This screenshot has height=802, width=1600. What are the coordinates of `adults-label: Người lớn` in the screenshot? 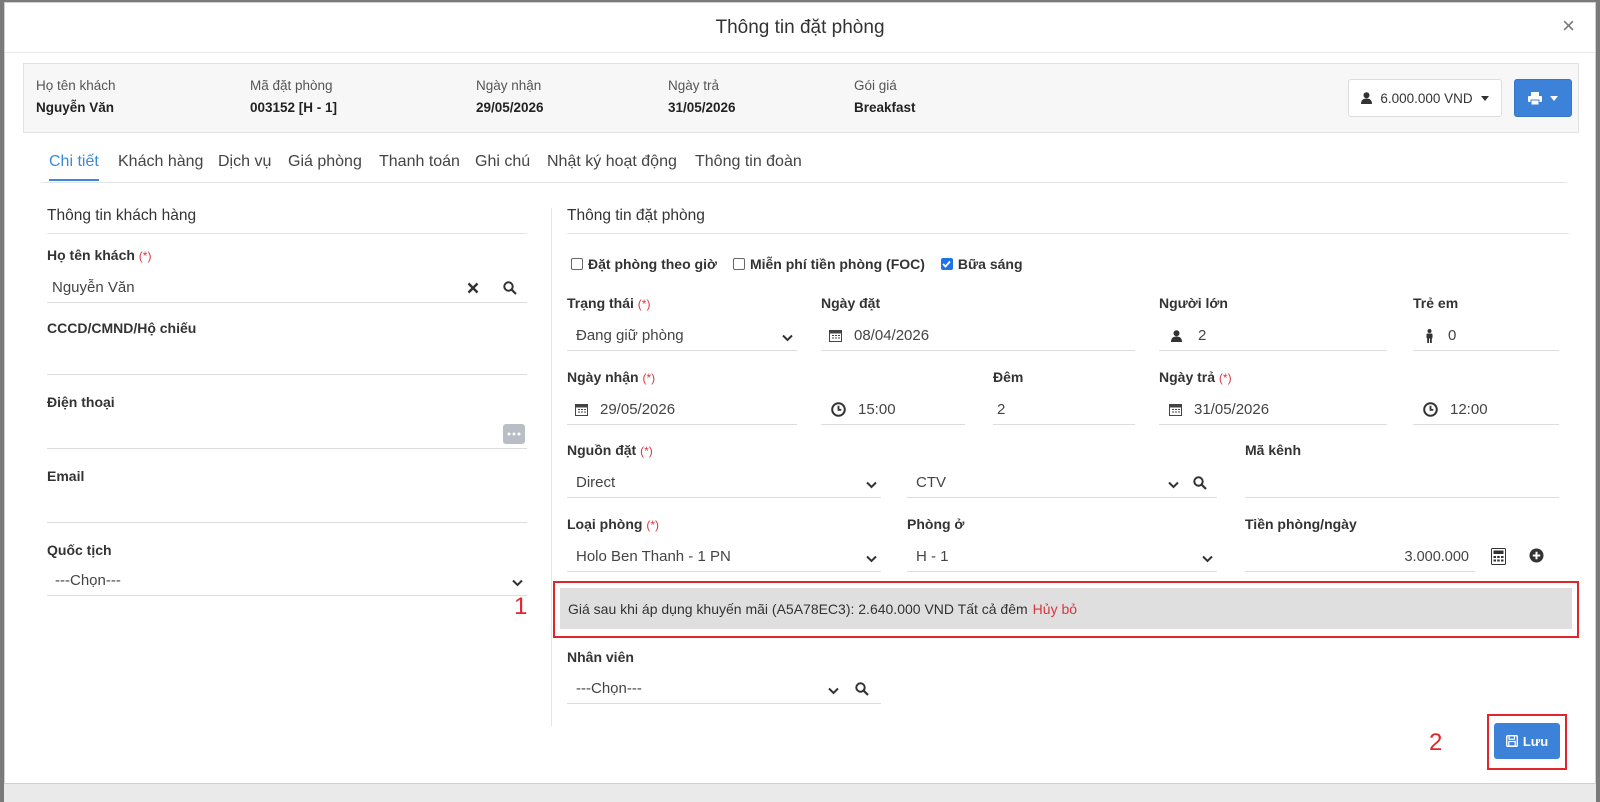 It's located at (1193, 303).